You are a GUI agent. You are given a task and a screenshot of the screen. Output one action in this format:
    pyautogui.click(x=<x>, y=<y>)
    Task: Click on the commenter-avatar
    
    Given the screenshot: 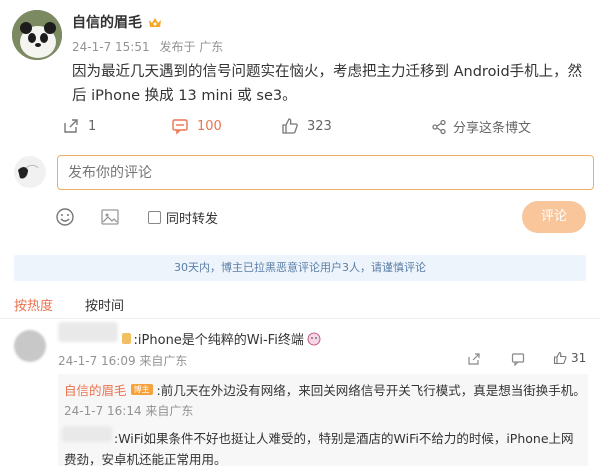 What is the action you would take?
    pyautogui.click(x=30, y=346)
    